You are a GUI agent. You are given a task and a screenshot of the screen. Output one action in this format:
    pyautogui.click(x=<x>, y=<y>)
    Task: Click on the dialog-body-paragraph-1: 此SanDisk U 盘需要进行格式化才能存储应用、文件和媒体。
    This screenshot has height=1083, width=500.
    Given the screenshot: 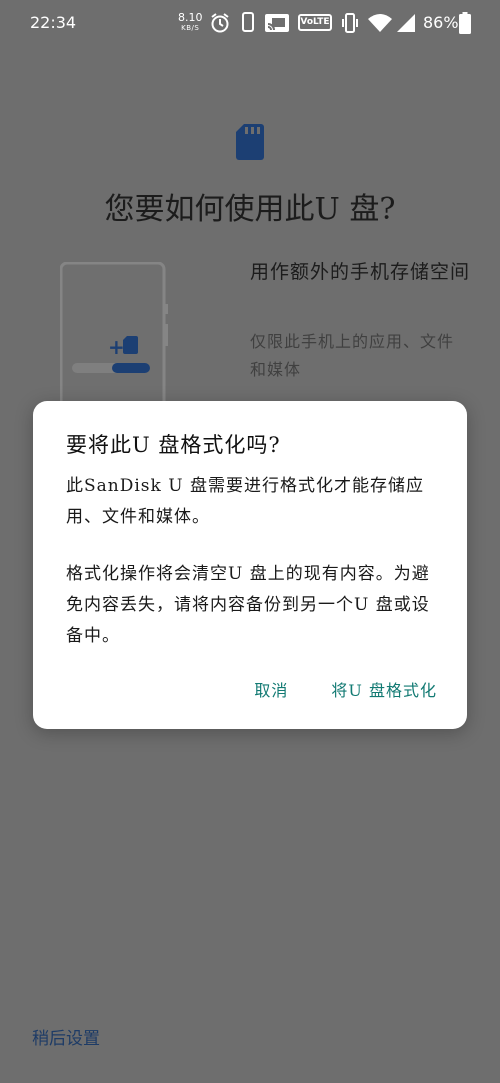 What is the action you would take?
    pyautogui.click(x=245, y=501)
    